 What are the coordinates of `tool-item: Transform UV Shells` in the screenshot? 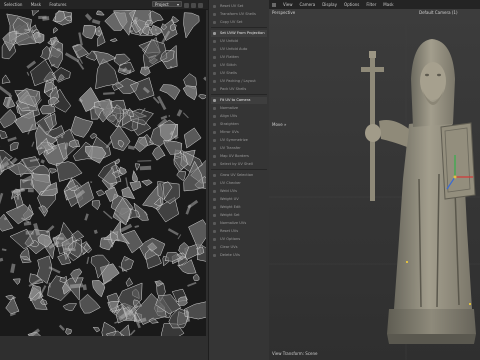 It's located at (239, 14).